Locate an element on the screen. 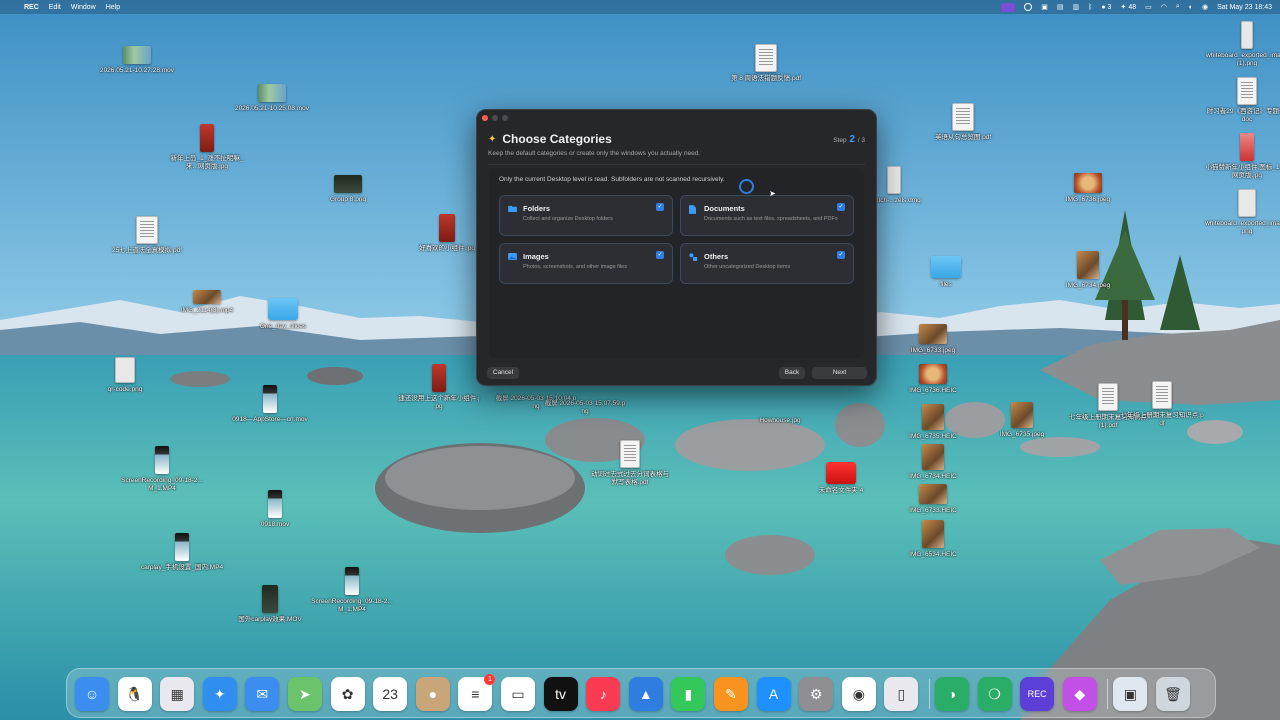 This screenshot has width=1280, height=720. desktop-folder: files is located at coordinates (946, 272).